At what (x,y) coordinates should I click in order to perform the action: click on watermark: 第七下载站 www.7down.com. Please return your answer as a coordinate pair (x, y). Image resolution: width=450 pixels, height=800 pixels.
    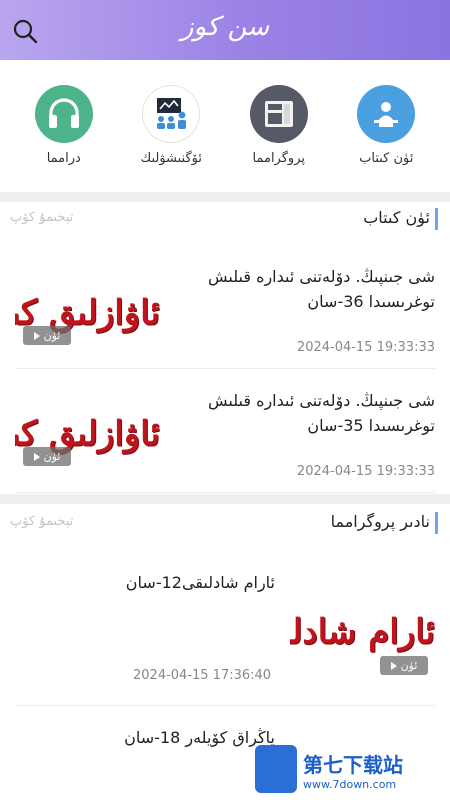
    Looking at the image, I should click on (352, 772).